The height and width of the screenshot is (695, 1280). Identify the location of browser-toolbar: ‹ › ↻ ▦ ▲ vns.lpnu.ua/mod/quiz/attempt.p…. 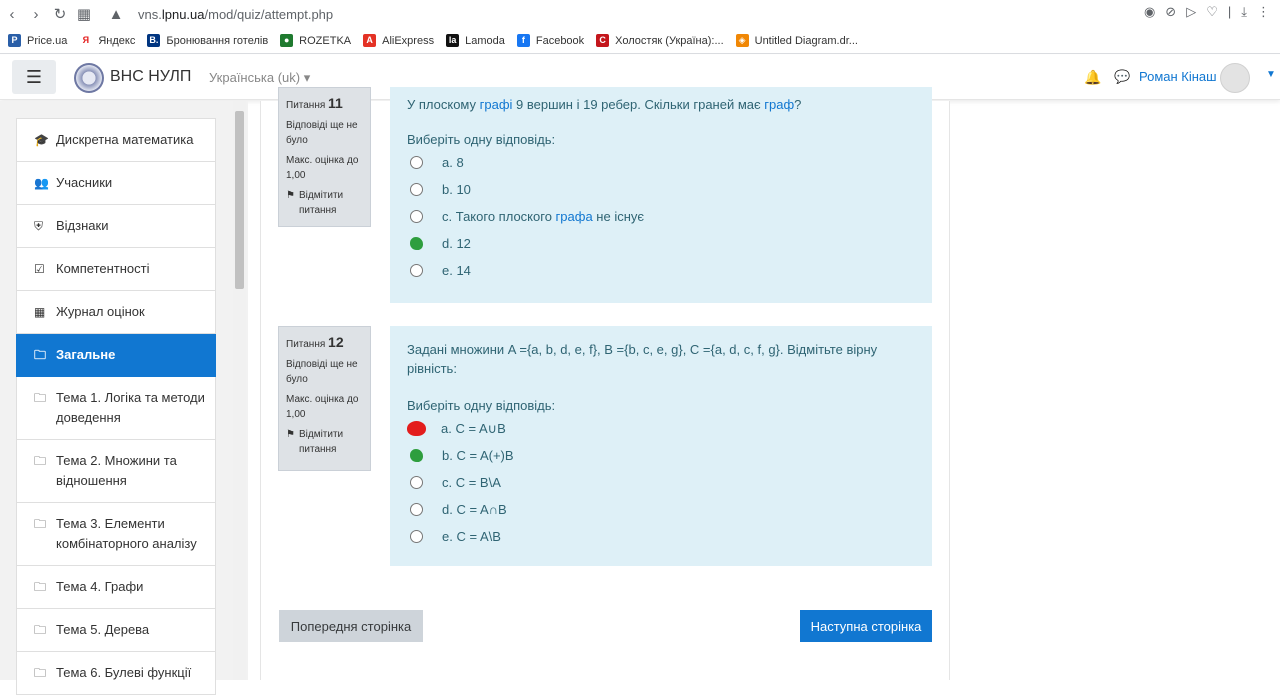
(640, 14).